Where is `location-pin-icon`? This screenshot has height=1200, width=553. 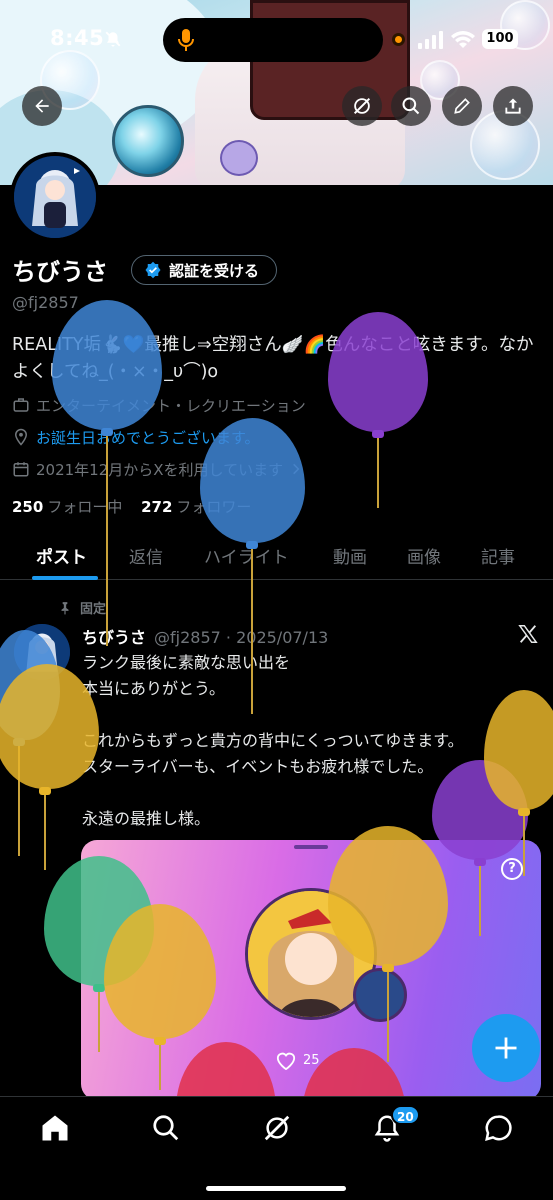 location-pin-icon is located at coordinates (21, 437).